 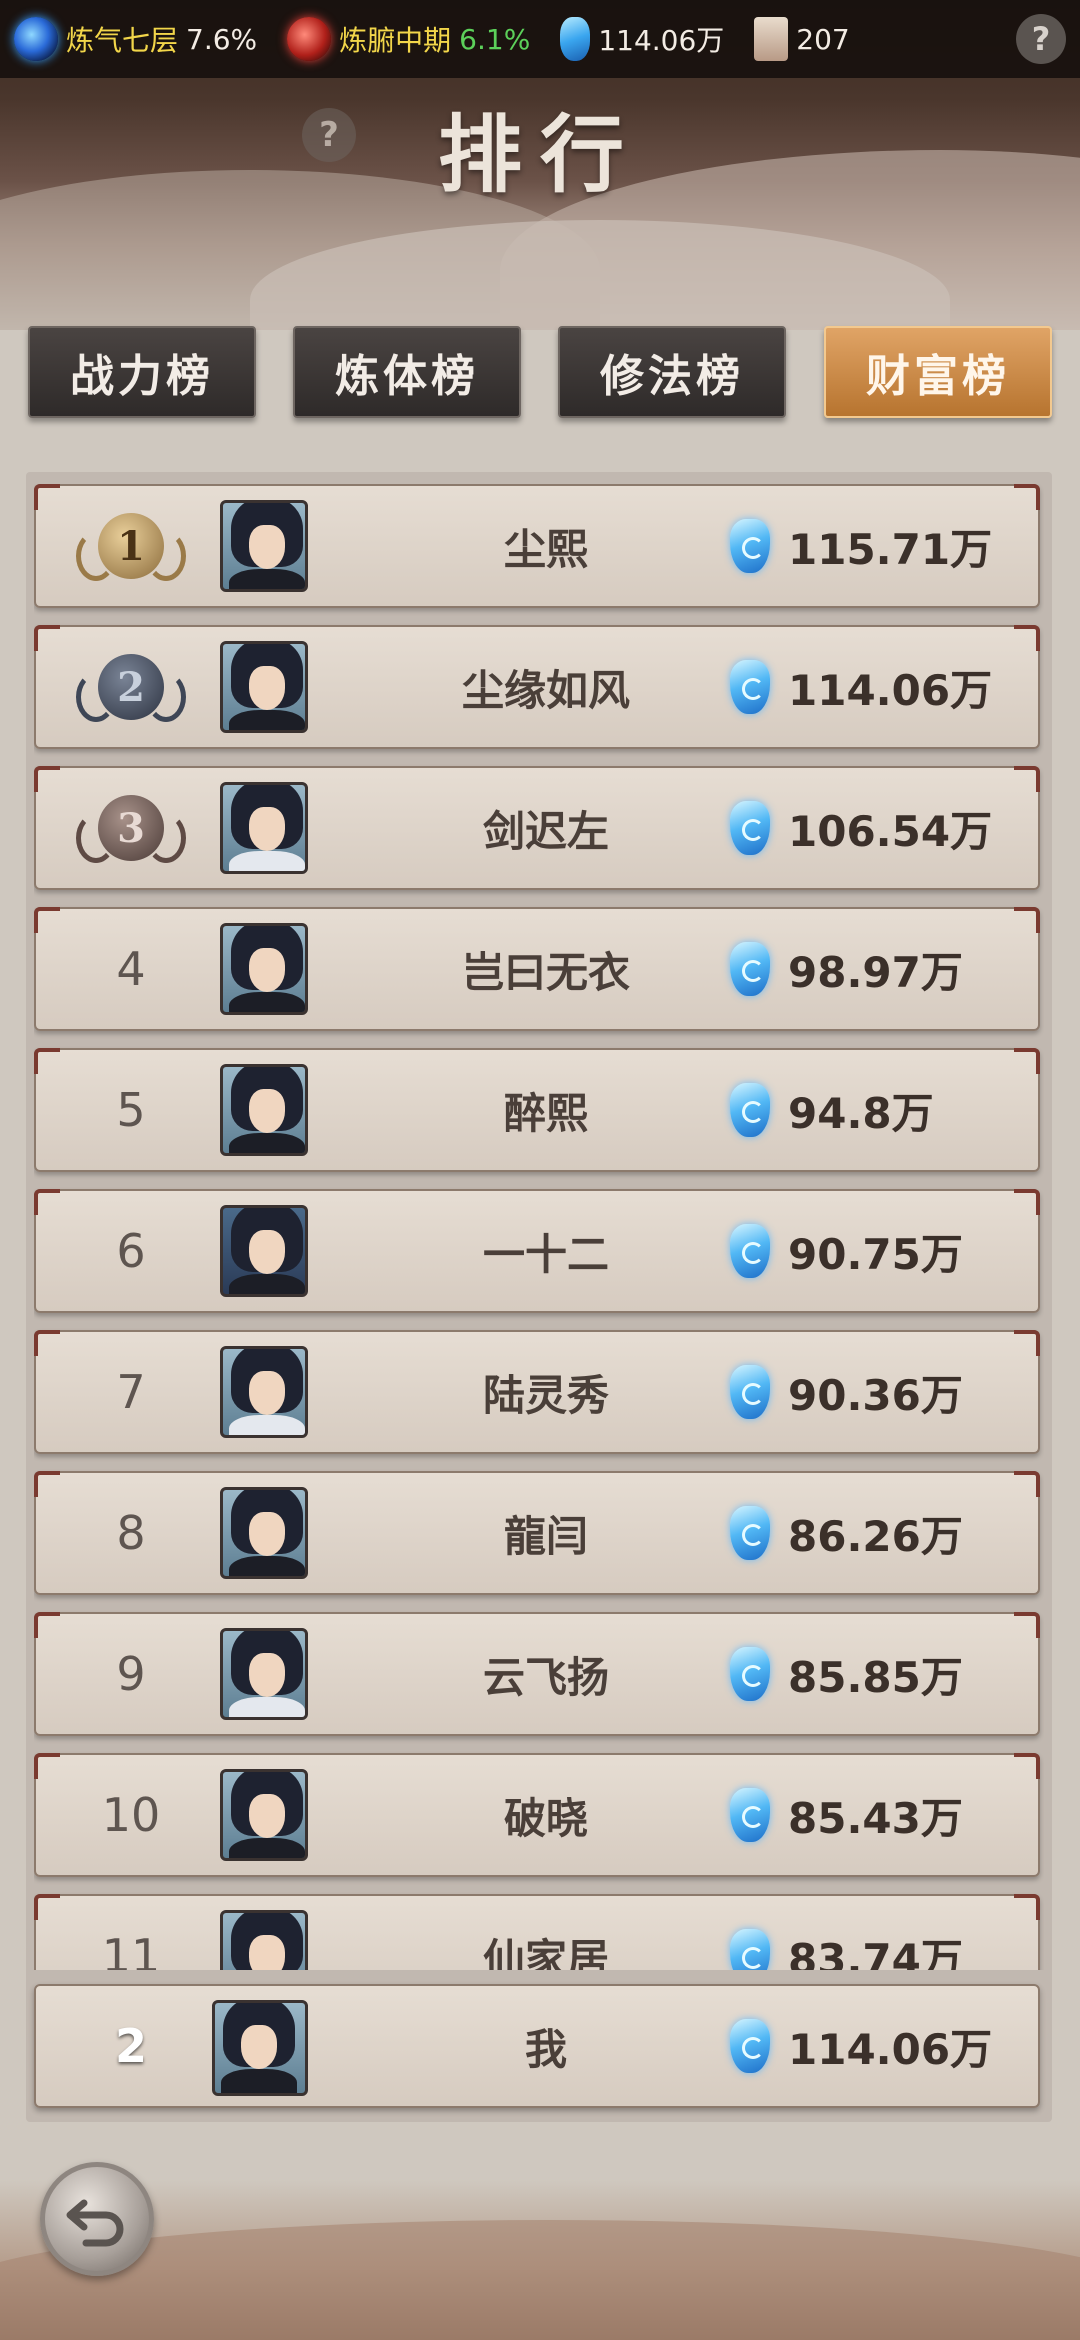 What do you see at coordinates (130, 2046) in the screenshot?
I see `my-rank-number: 2` at bounding box center [130, 2046].